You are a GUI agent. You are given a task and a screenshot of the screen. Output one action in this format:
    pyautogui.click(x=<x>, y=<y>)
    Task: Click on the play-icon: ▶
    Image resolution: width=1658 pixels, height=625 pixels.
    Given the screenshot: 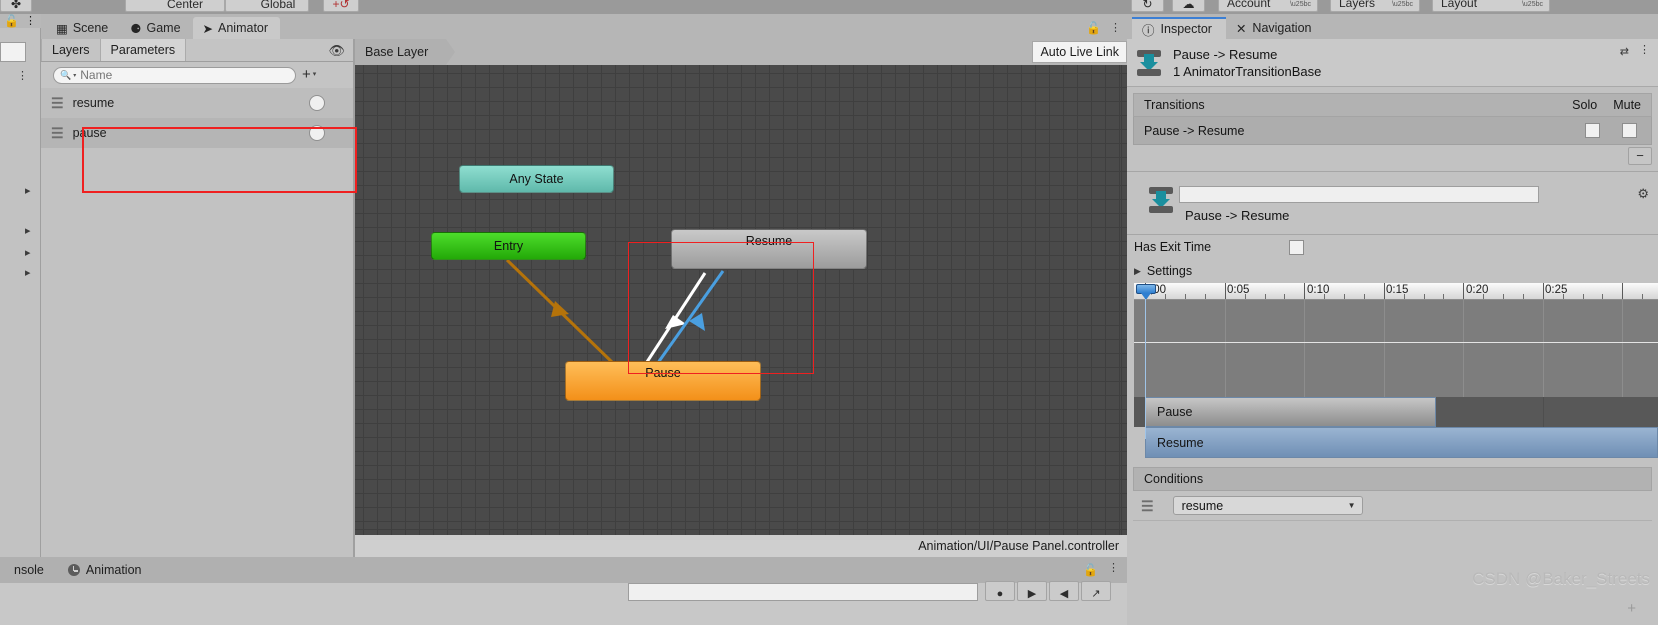 What is the action you would take?
    pyautogui.click(x=1032, y=594)
    